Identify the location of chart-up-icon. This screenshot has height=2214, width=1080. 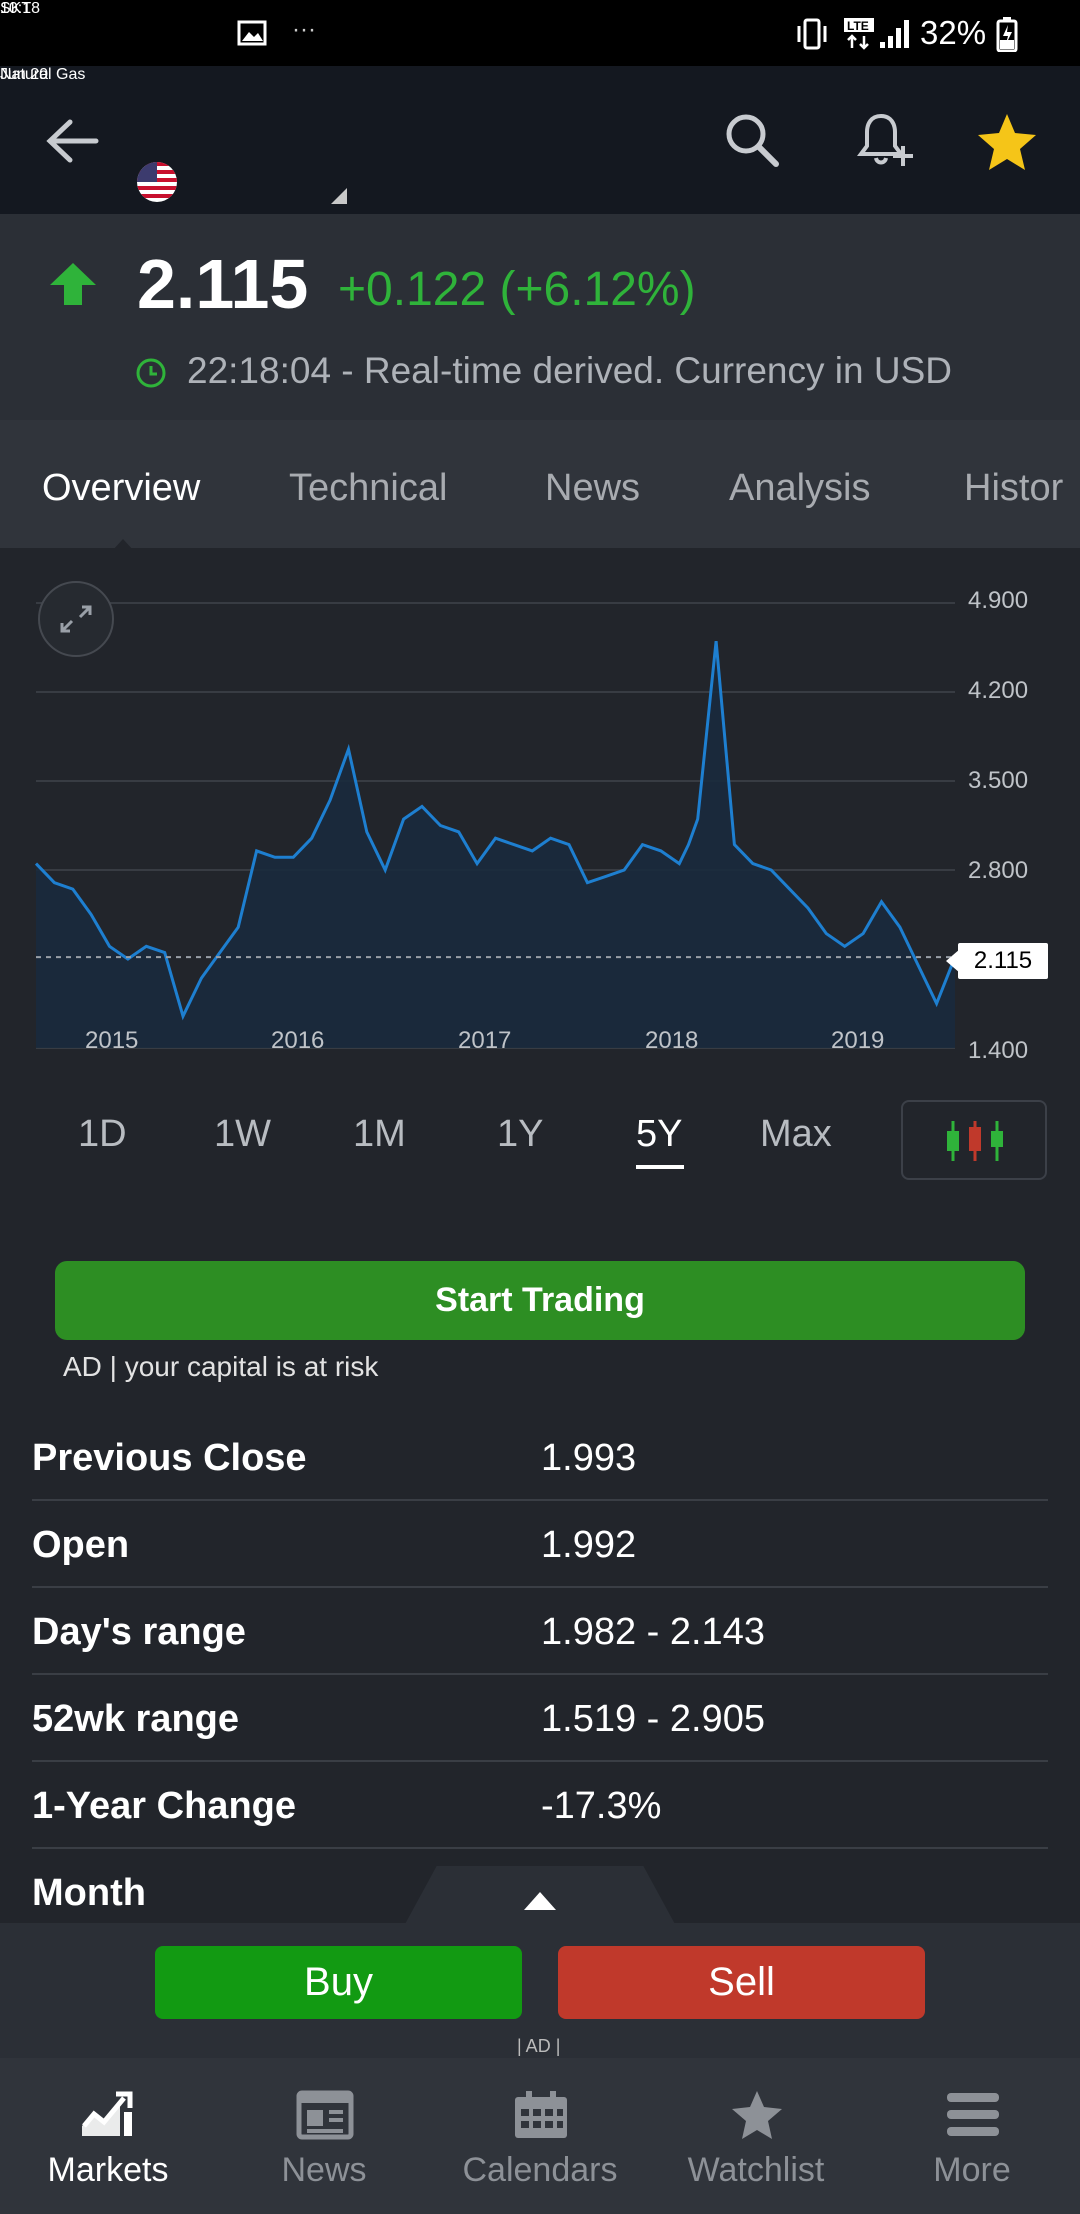
(107, 2113).